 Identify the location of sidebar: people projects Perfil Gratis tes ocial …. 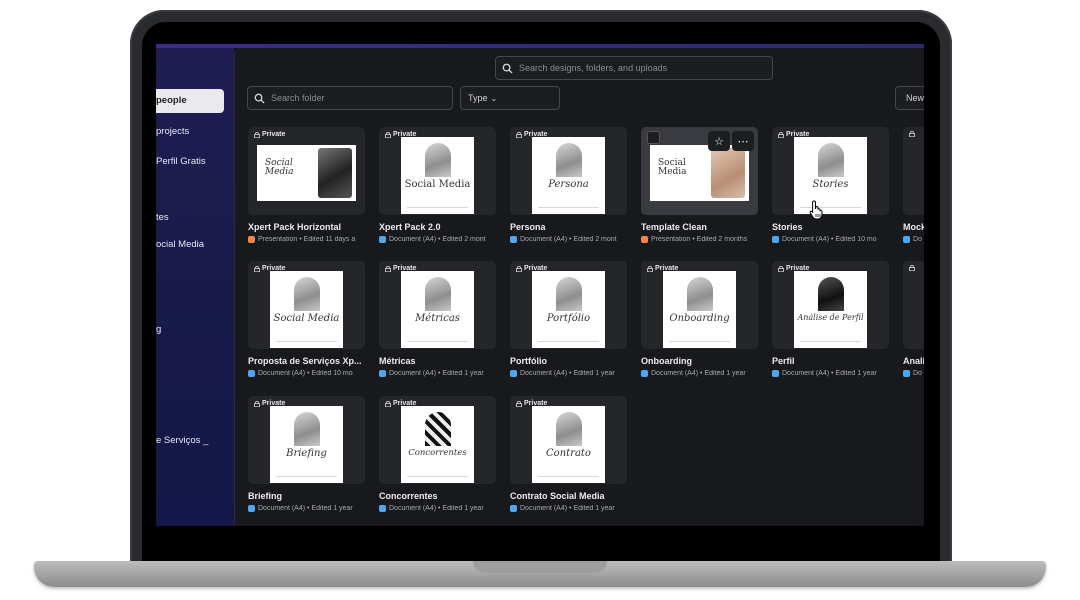
(195, 287).